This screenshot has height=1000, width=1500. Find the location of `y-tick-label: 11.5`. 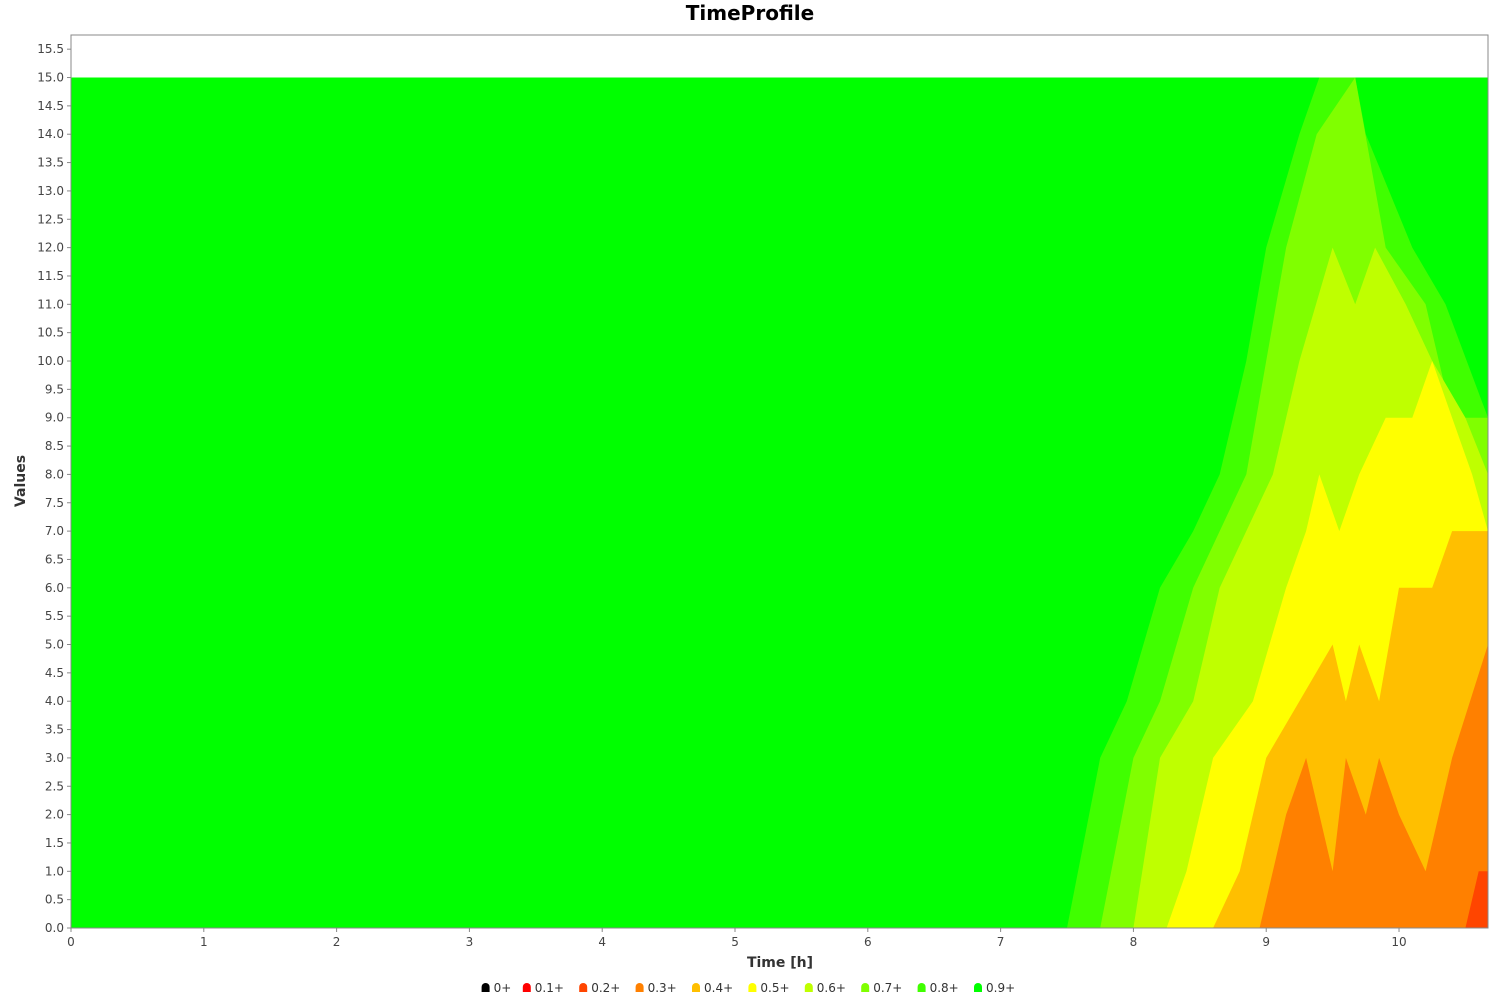

y-tick-label: 11.5 is located at coordinates (50, 276).